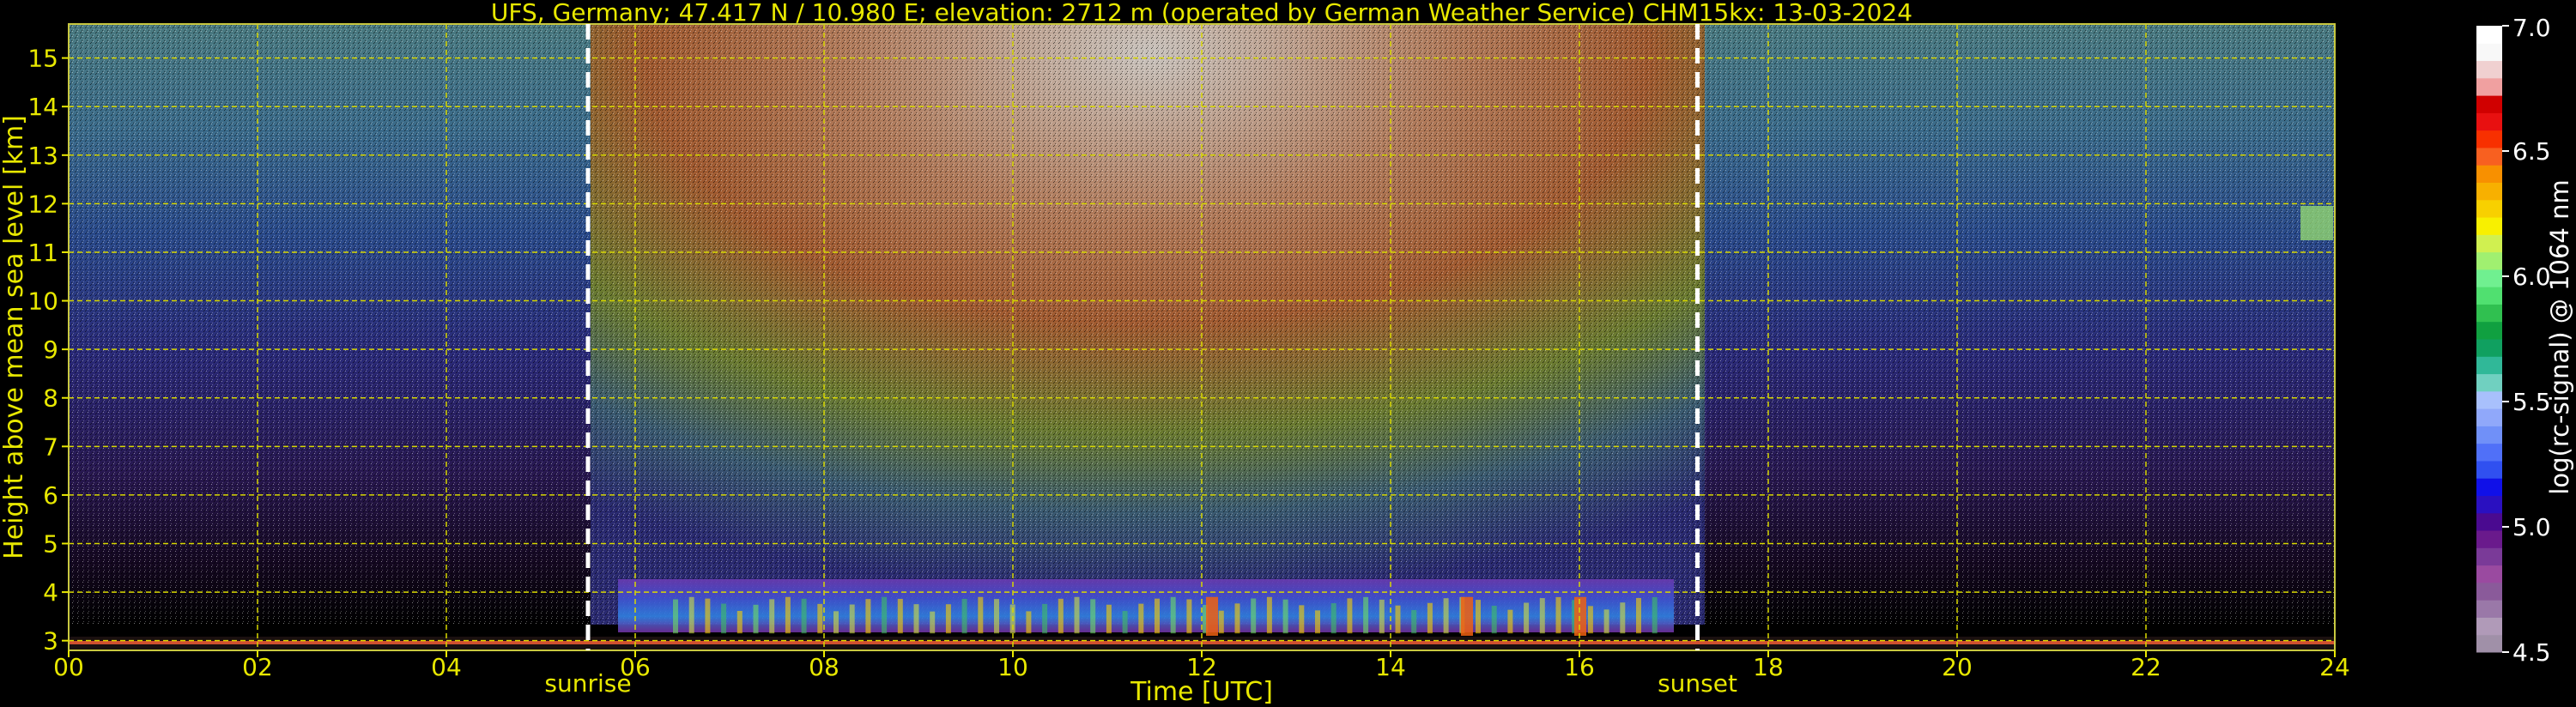 This screenshot has height=707, width=2576. I want to click on x-tick-label: 08, so click(824, 667).